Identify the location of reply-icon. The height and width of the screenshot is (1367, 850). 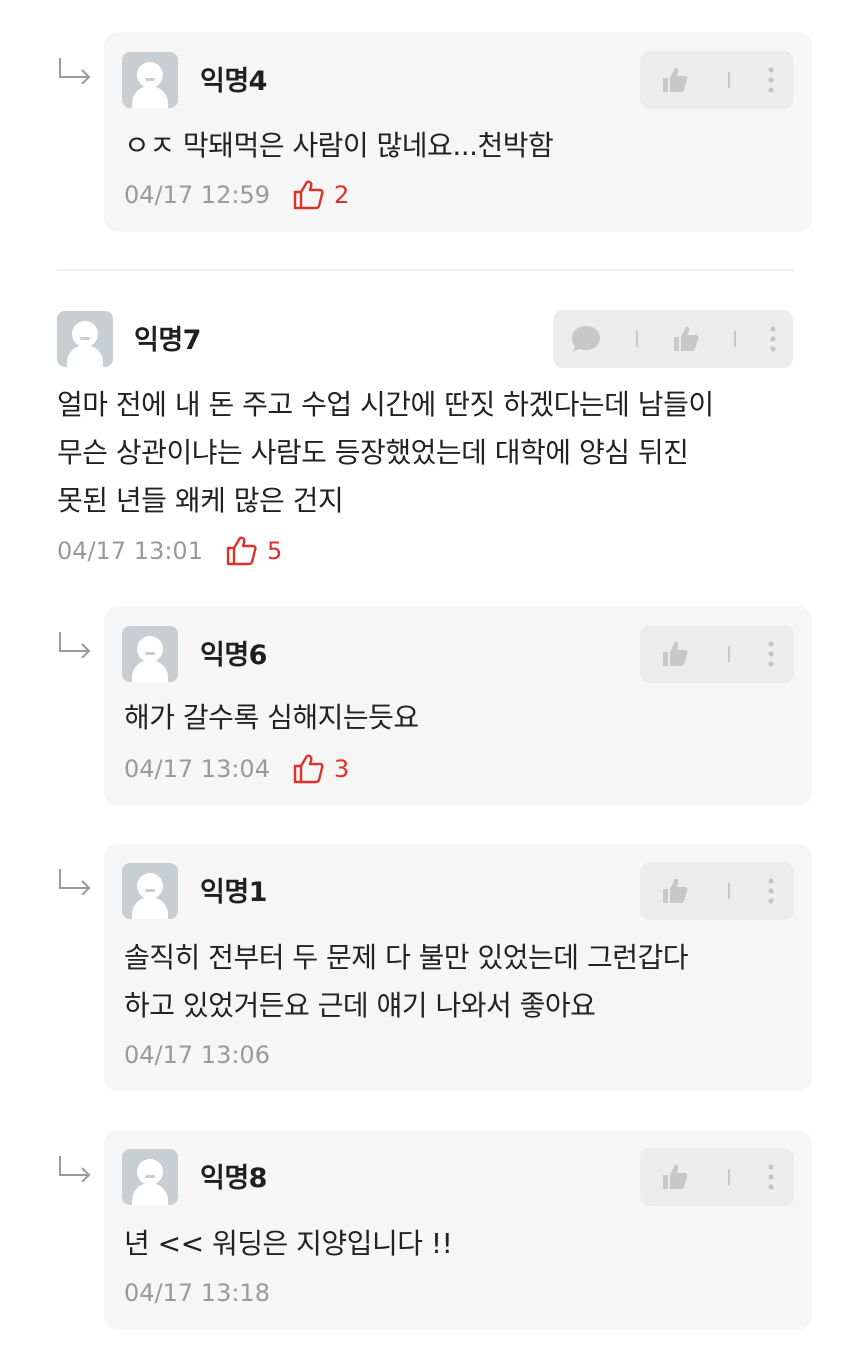
(586, 339).